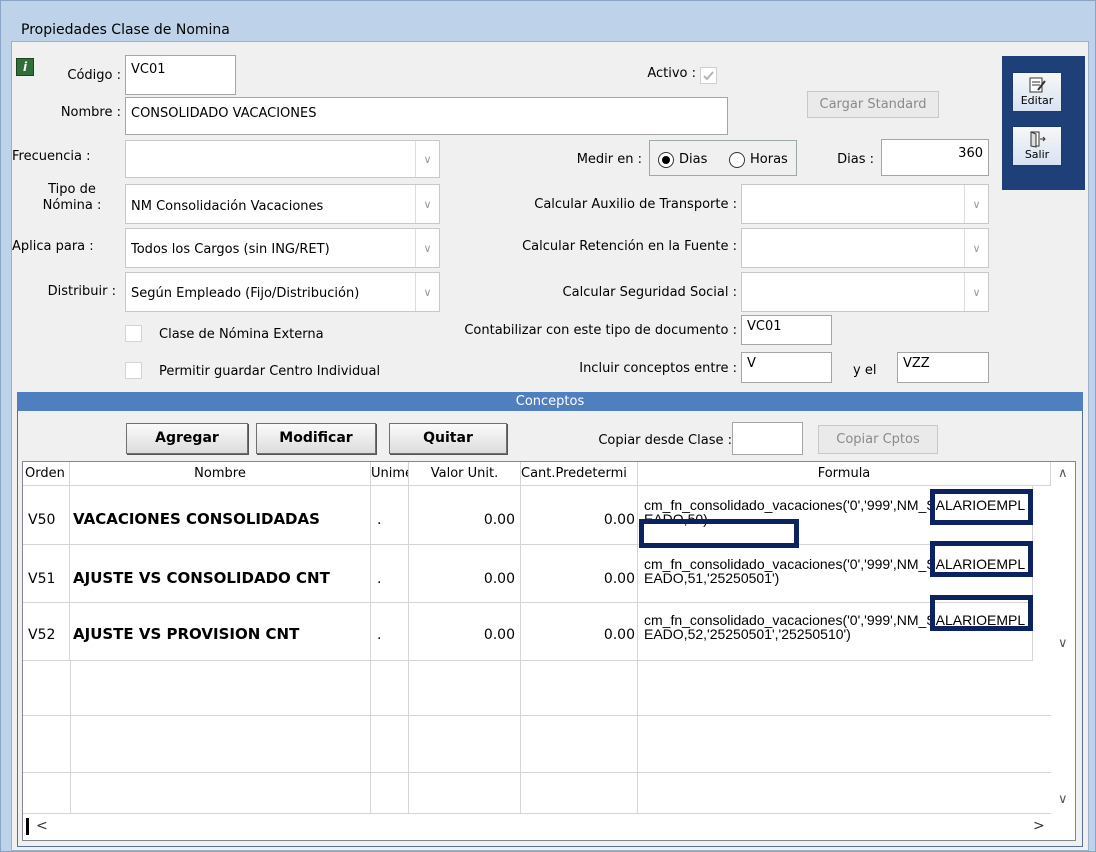 The width and height of the screenshot is (1096, 852). What do you see at coordinates (878, 439) in the screenshot?
I see `copiar-cptos-button: Copiar Cptos` at bounding box center [878, 439].